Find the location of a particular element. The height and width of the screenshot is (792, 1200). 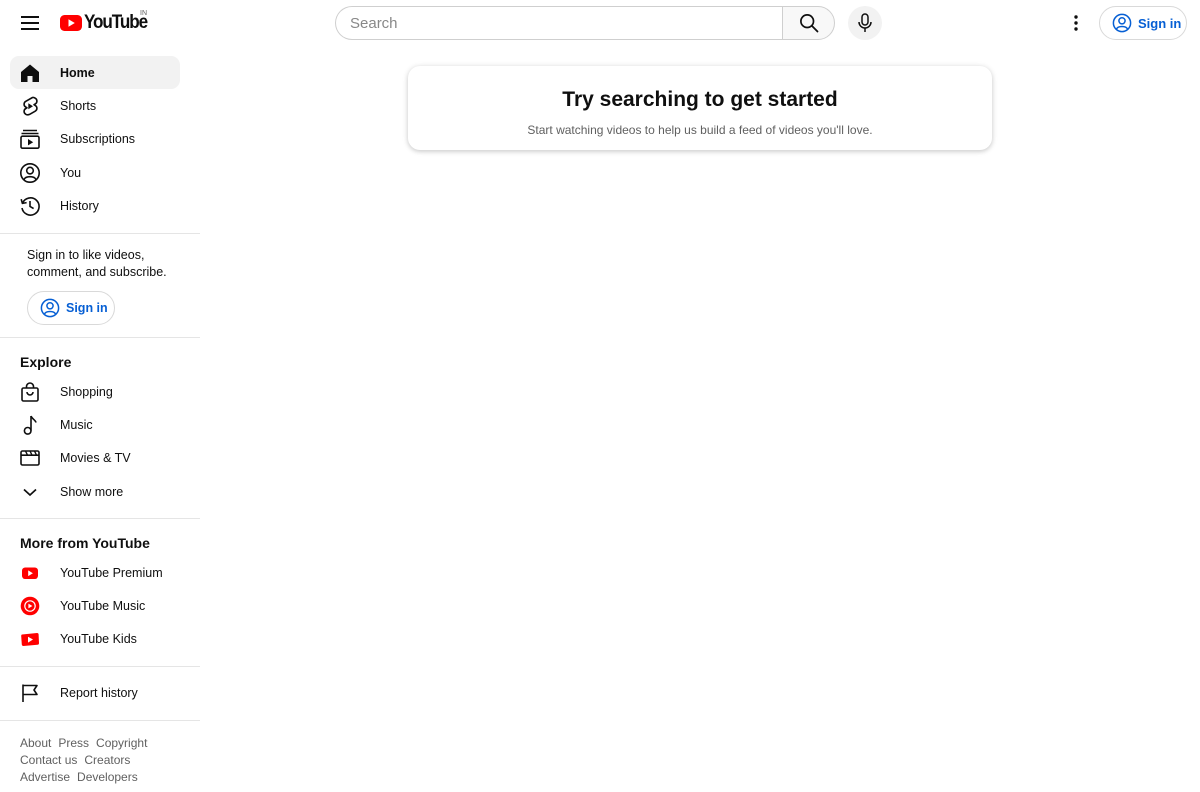

sidebar-item-label: YouTube Premium is located at coordinates (111, 572).